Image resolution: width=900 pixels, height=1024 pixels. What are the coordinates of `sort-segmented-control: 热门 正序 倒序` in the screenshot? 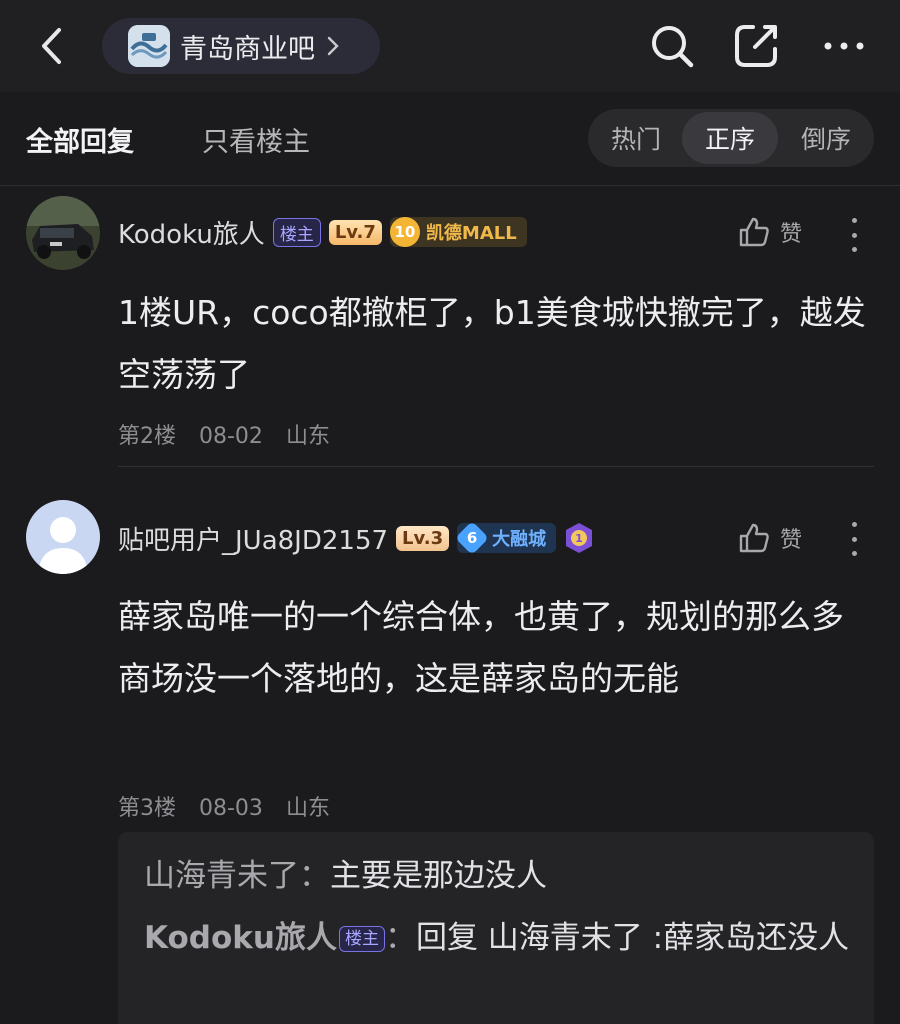 It's located at (731, 138).